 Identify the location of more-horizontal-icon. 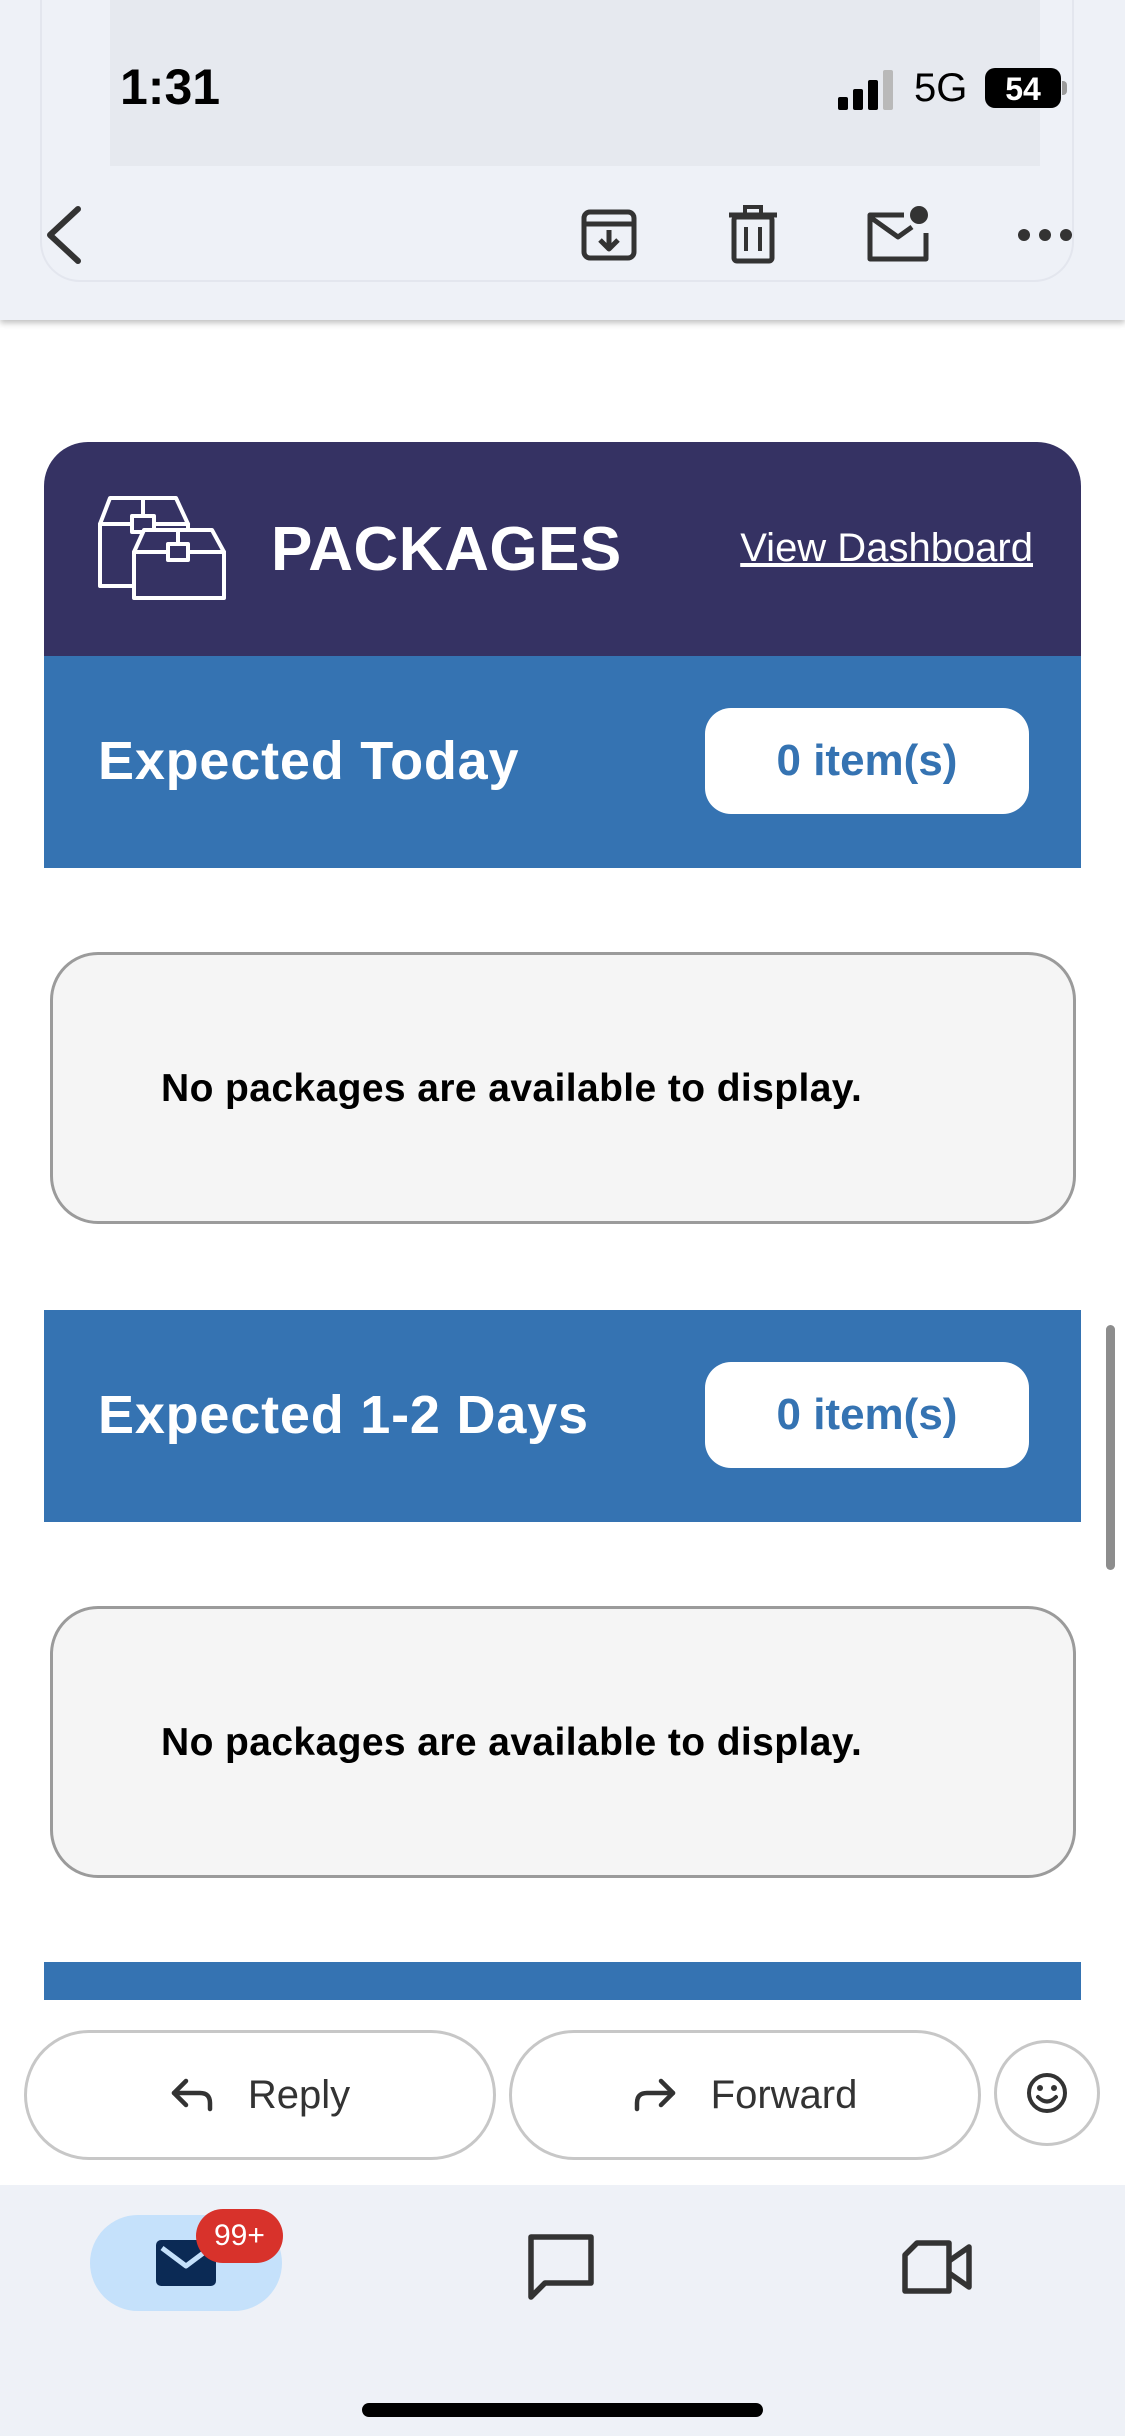
(1045, 235).